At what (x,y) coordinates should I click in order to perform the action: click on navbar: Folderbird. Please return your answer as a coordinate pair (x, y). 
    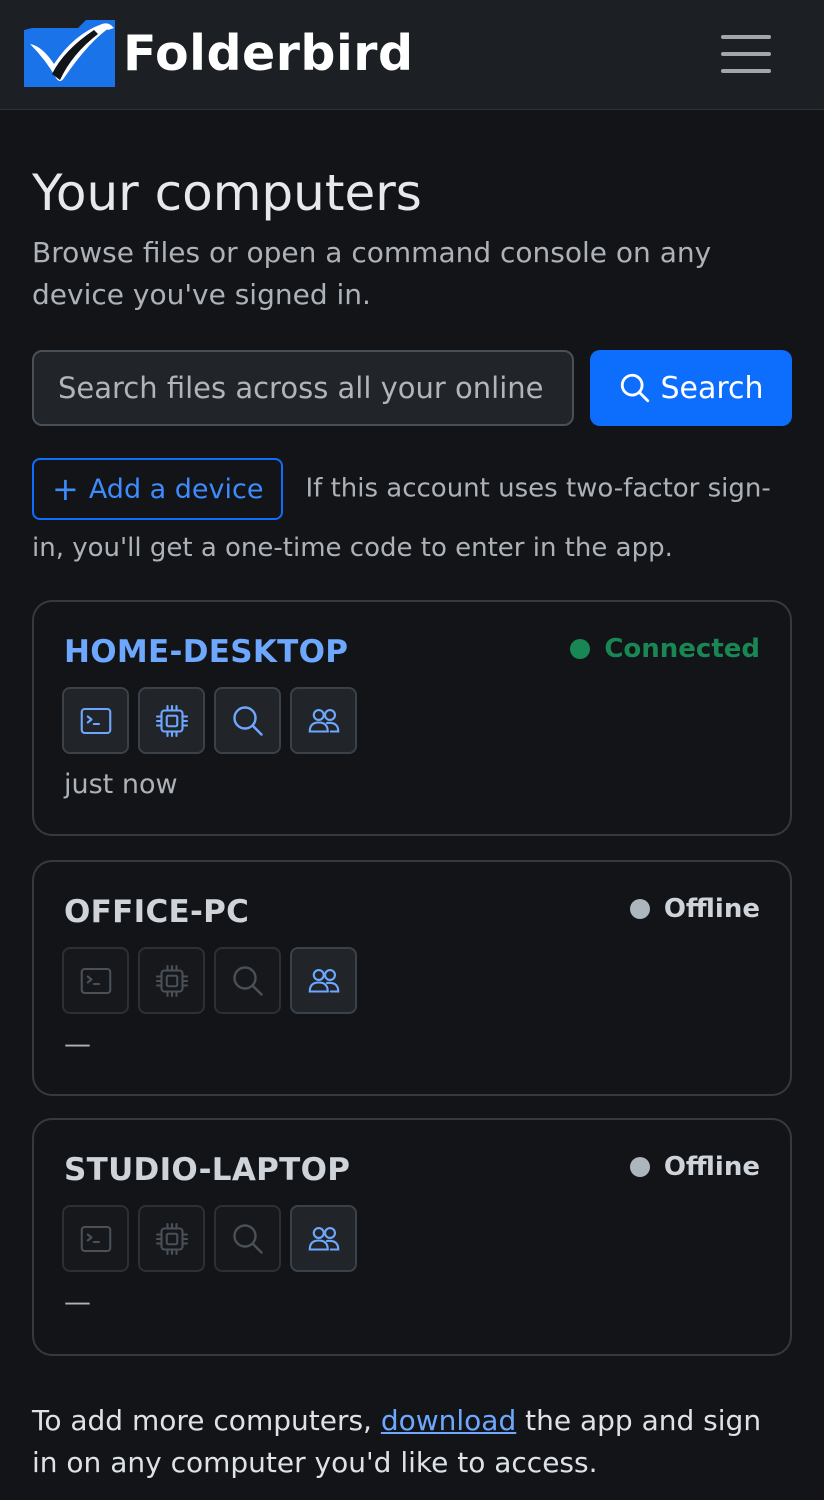
    Looking at the image, I should click on (412, 55).